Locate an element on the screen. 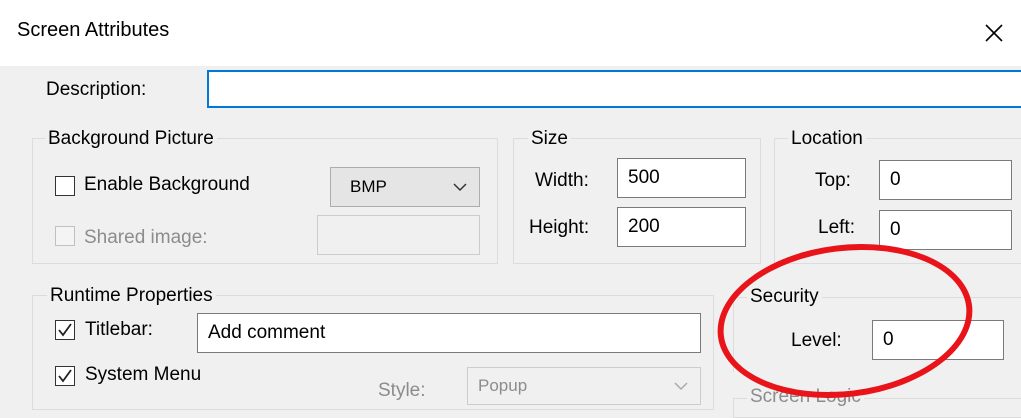 The image size is (1021, 418). style-label: Style: is located at coordinates (402, 390).